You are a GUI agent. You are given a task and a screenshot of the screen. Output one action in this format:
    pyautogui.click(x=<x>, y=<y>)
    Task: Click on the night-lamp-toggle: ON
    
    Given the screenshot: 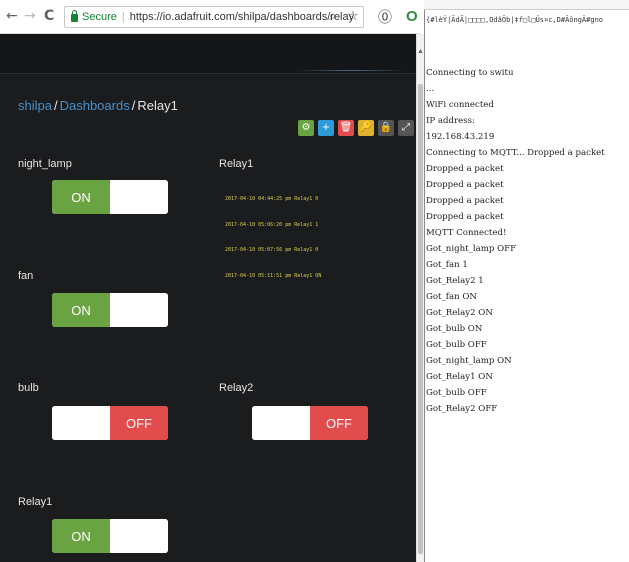 What is the action you would take?
    pyautogui.click(x=110, y=197)
    